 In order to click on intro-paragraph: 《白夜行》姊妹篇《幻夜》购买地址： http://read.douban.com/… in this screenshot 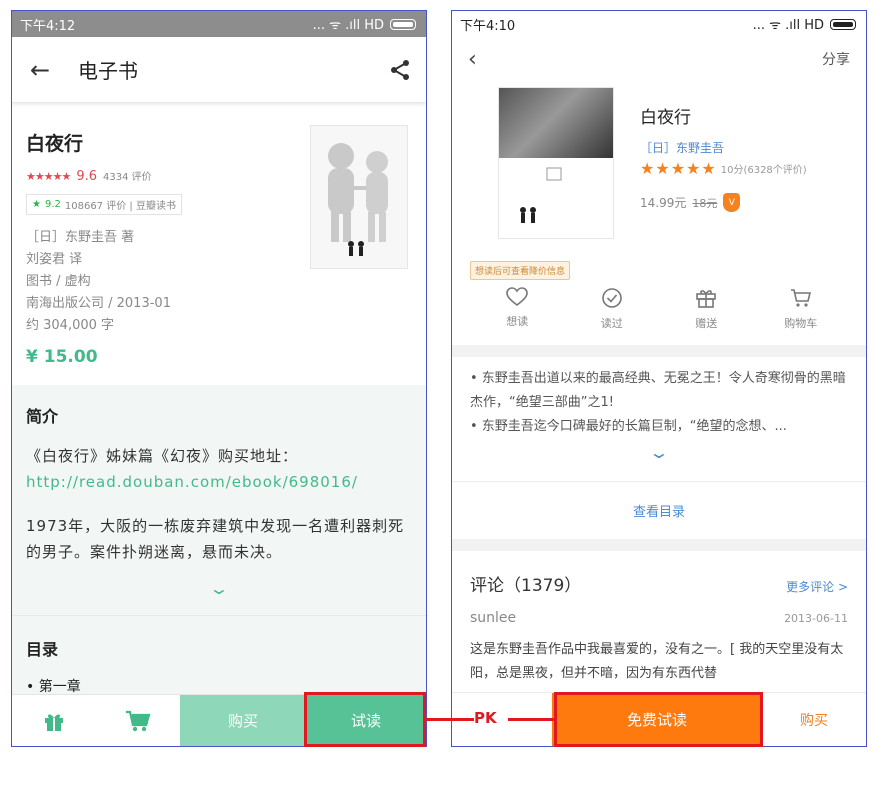, I will do `click(219, 469)`.